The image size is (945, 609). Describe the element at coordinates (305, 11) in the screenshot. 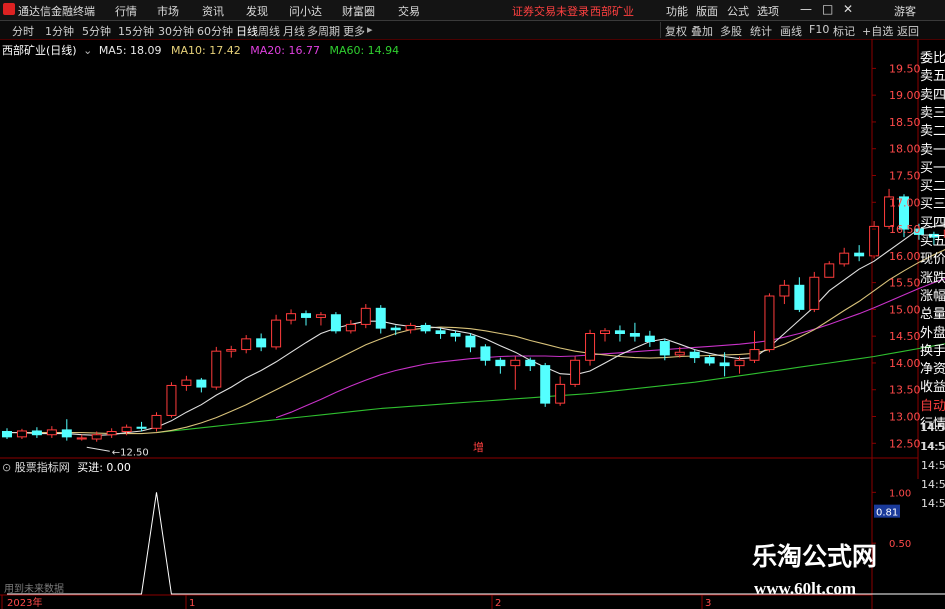

I see `menu-item-ask-xiaoda: 问小达` at that location.